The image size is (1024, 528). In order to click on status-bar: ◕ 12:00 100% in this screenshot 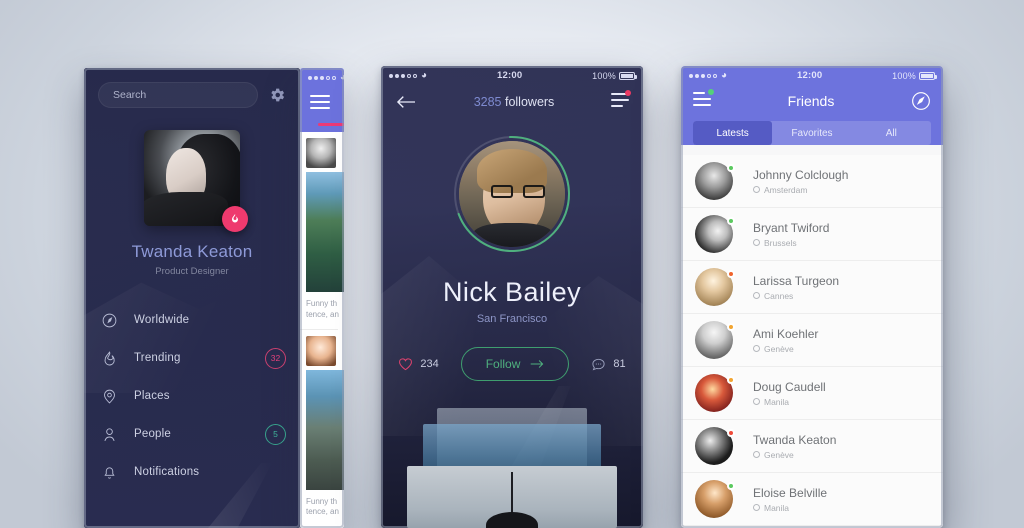, I will do `click(512, 75)`.